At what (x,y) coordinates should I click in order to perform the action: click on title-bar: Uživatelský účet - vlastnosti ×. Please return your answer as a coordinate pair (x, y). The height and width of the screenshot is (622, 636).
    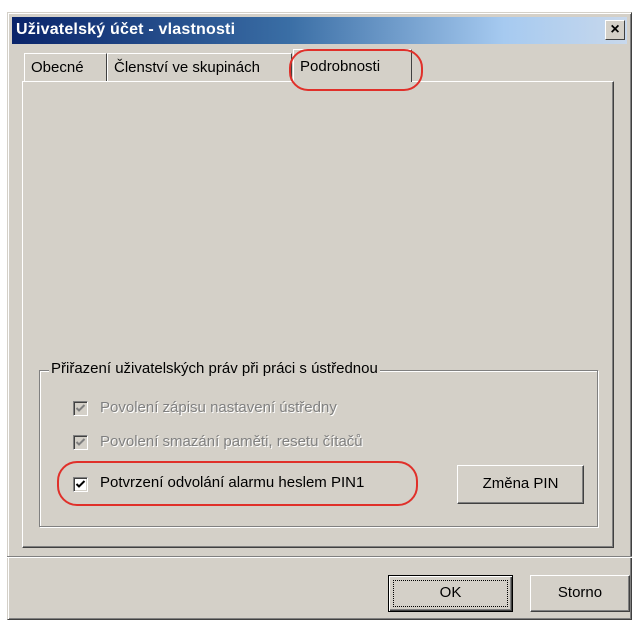
    Looking at the image, I should click on (319, 30).